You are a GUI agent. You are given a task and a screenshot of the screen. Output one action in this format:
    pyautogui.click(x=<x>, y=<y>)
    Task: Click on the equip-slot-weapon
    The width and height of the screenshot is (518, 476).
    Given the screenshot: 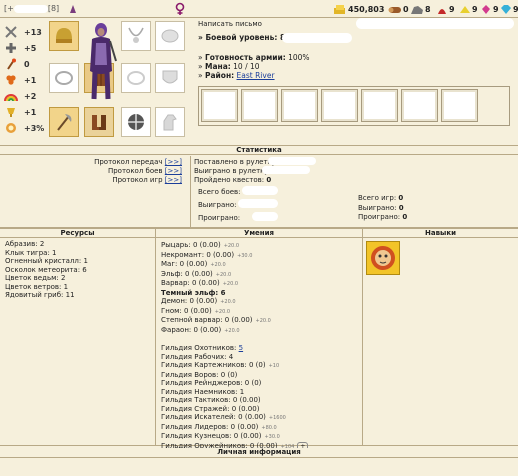 What is the action you would take?
    pyautogui.click(x=64, y=122)
    